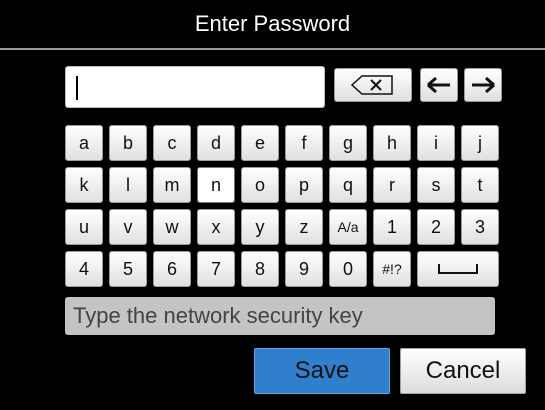  What do you see at coordinates (128, 143) in the screenshot?
I see `key-b: b` at bounding box center [128, 143].